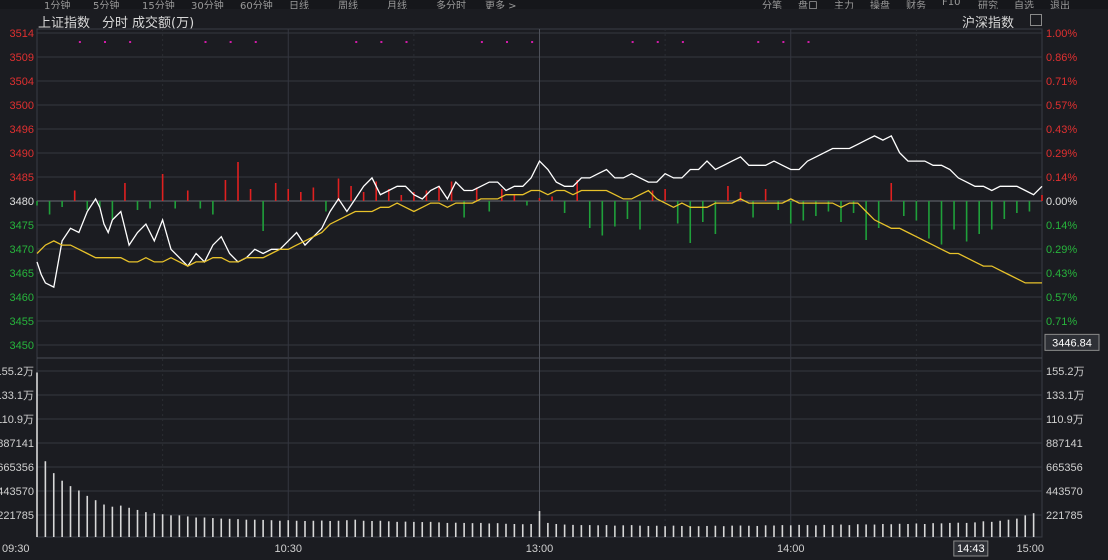 Image resolution: width=1108 pixels, height=560 pixels. I want to click on time-tick-label: 15:00, so click(1030, 549).